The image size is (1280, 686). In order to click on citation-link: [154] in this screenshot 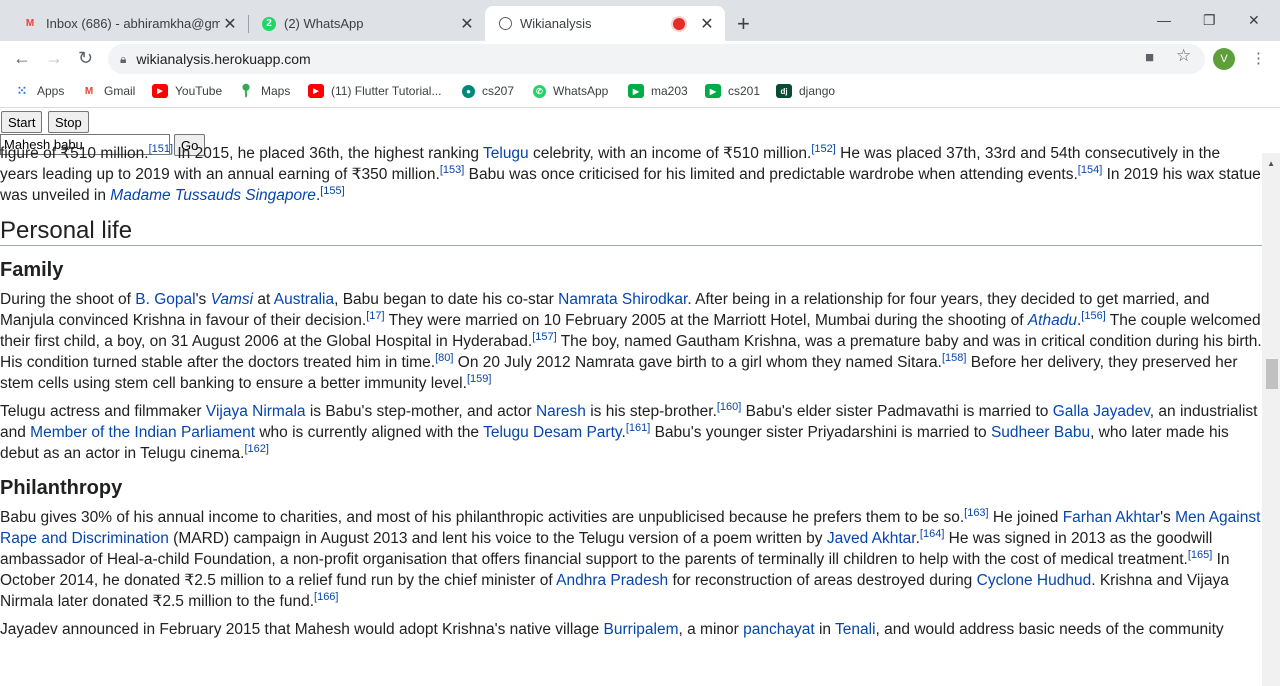, I will do `click(1090, 170)`.